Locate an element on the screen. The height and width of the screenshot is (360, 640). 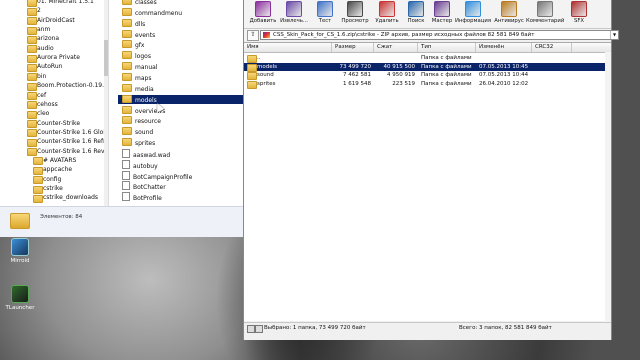
list-item: aaswad.wad is located at coordinates (180, 153).